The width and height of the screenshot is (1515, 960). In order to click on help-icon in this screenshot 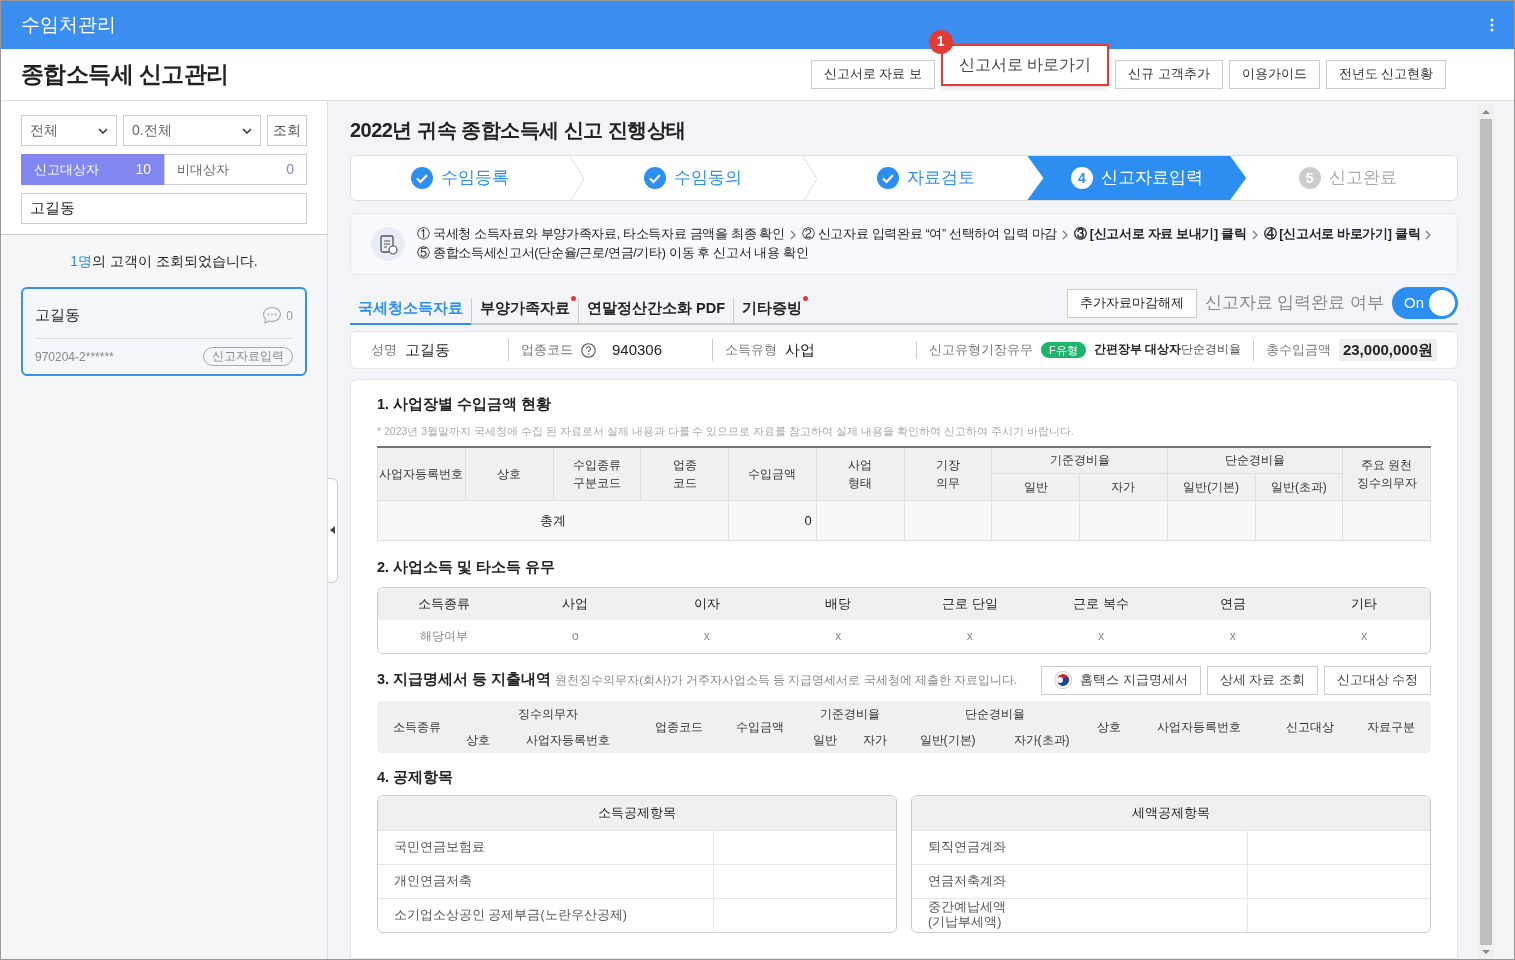, I will do `click(588, 350)`.